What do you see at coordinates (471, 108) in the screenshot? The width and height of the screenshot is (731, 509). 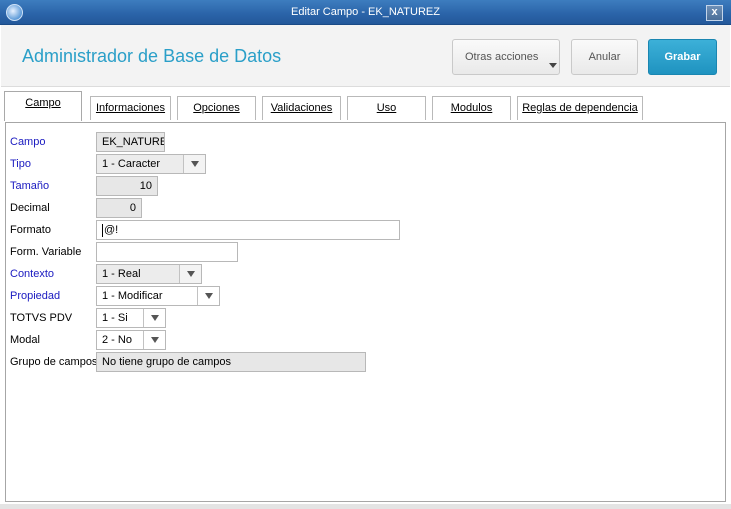 I see `tab-modulos: Modulos` at bounding box center [471, 108].